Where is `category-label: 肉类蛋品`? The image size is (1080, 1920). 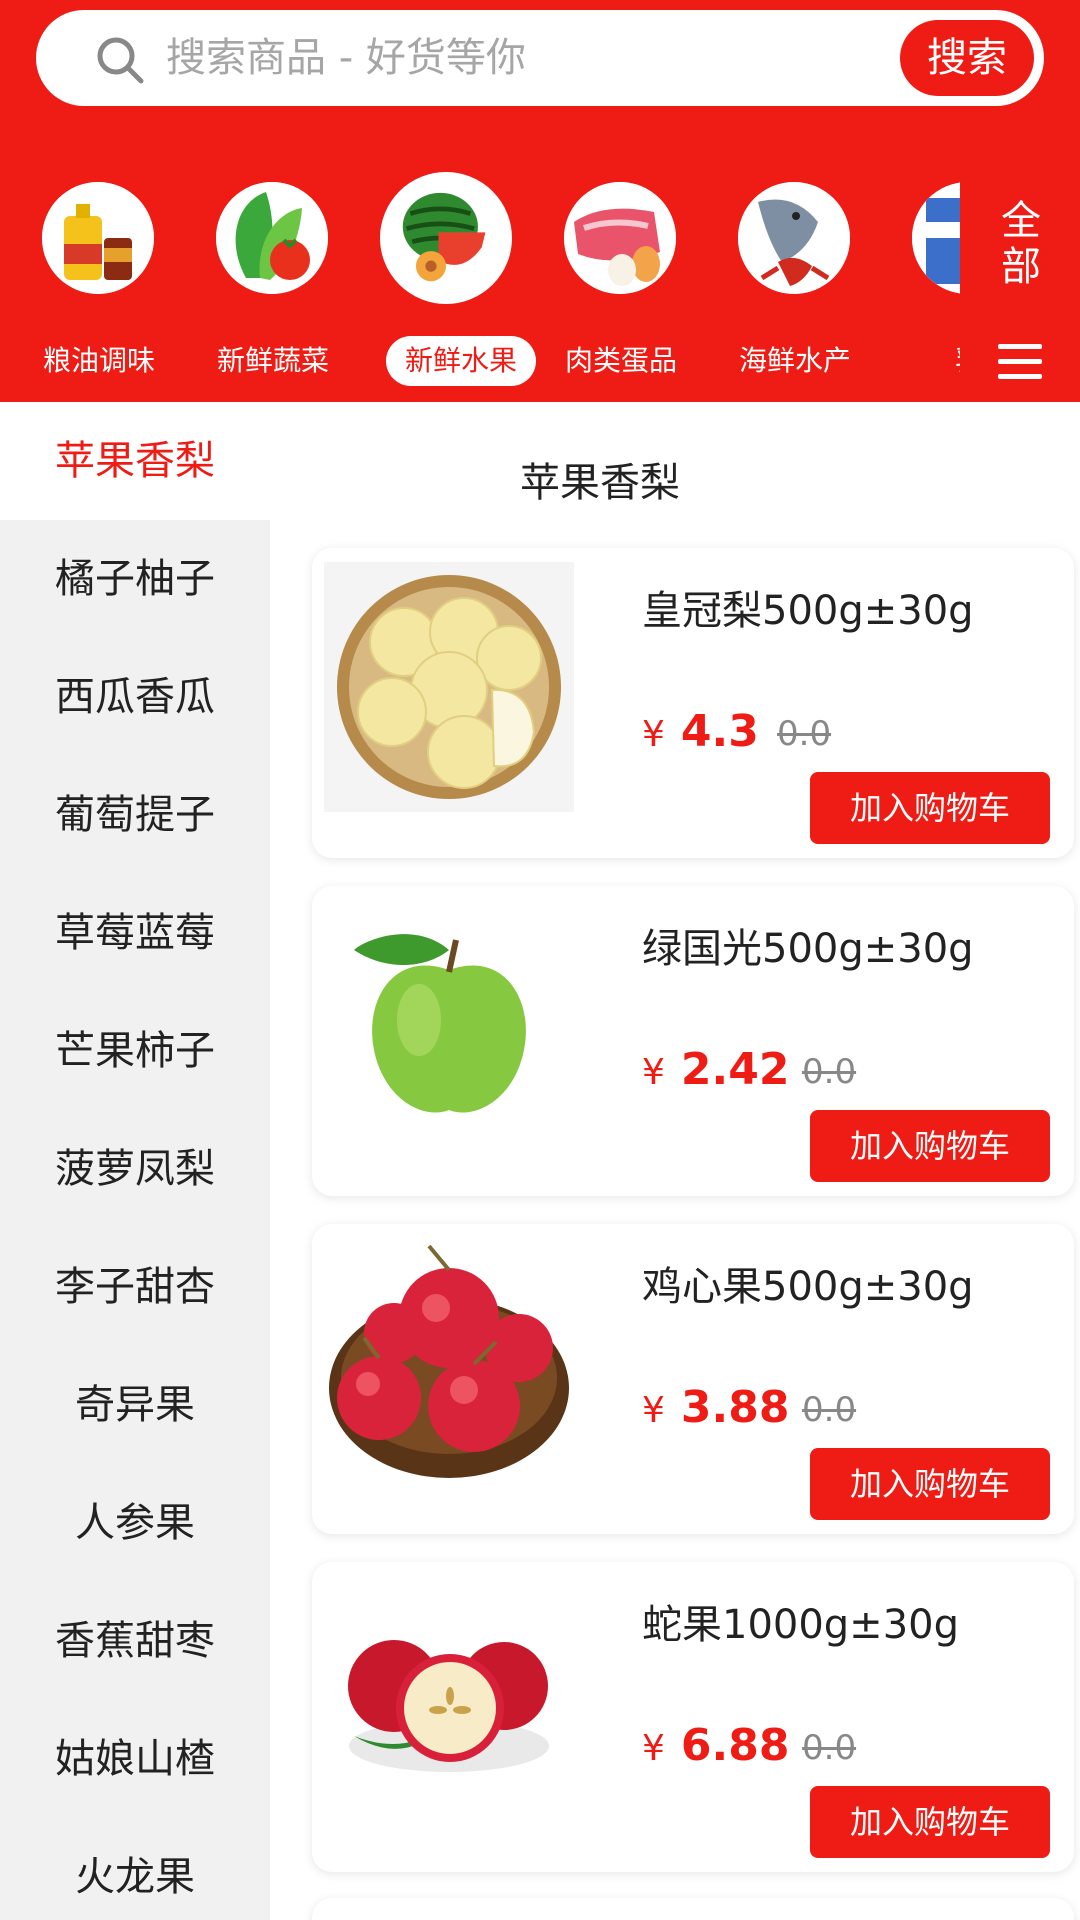 category-label: 肉类蛋品 is located at coordinates (620, 360).